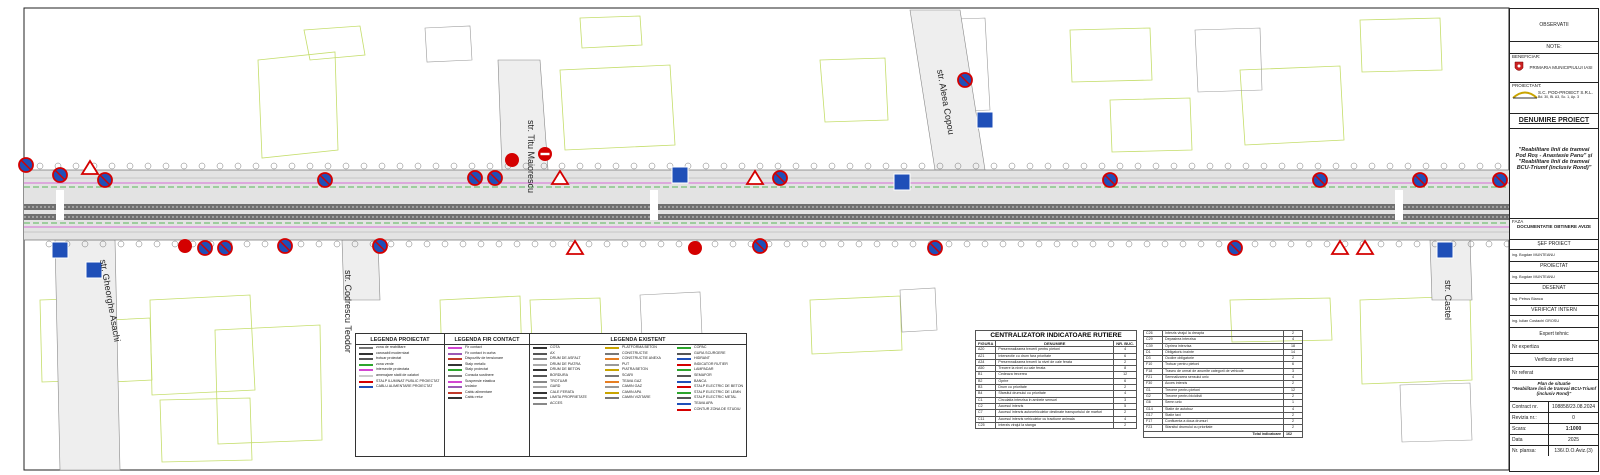  I want to click on legend-item-label: COPAC, so click(700, 347).